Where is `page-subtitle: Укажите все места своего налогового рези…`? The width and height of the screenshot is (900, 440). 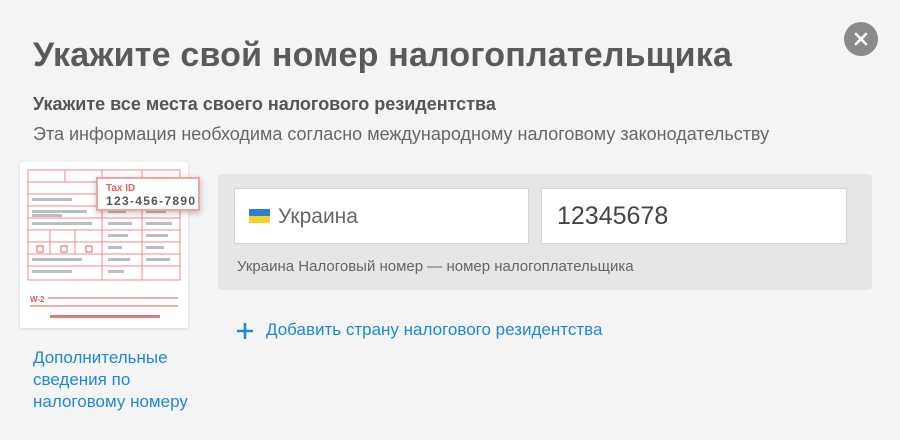
page-subtitle: Укажите все места своего налогового рези… is located at coordinates (264, 104).